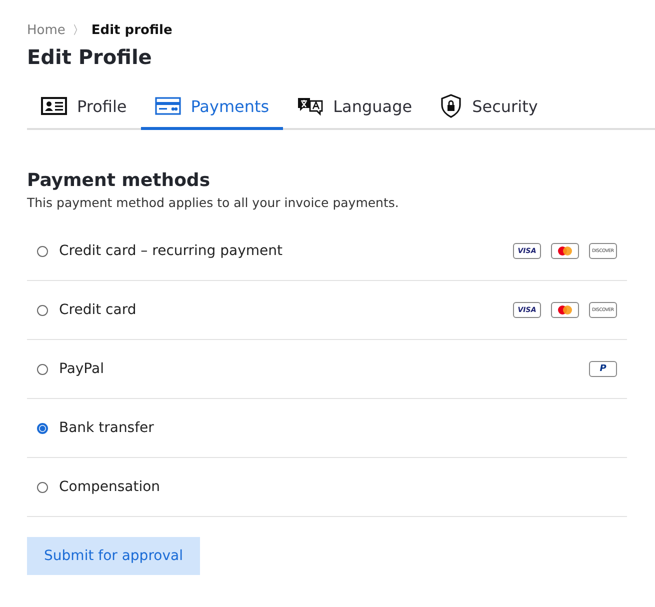 This screenshot has height=607, width=655. What do you see at coordinates (113, 556) in the screenshot?
I see `submit-button: Submit for approval` at bounding box center [113, 556].